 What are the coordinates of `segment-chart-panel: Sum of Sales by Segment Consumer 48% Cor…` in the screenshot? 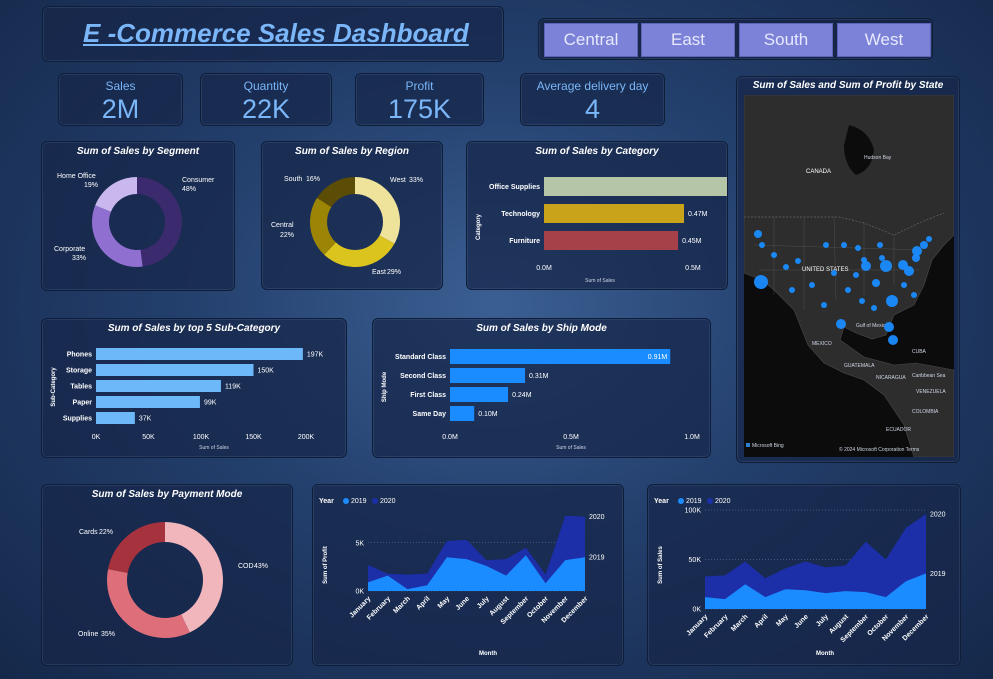 It's located at (138, 216).